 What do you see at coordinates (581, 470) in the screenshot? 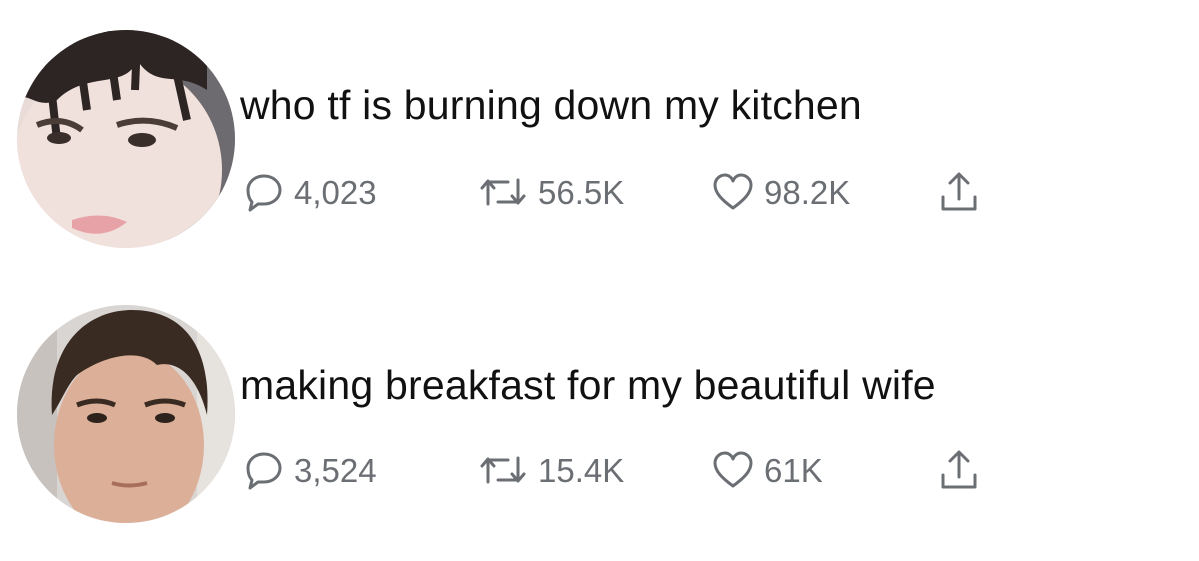
I see `retweet-count: 15.4K` at bounding box center [581, 470].